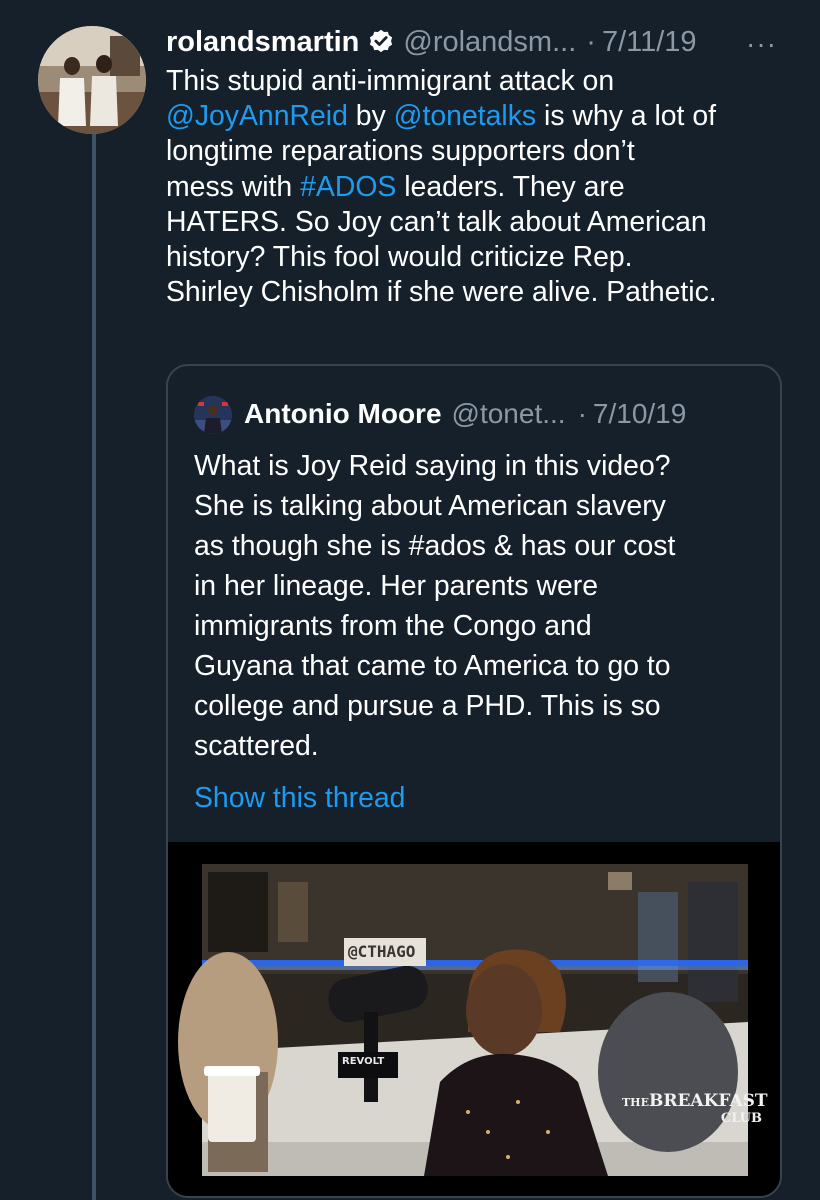 The image size is (820, 1200). I want to click on video-overlay-tag: @CTHAGO, so click(382, 951).